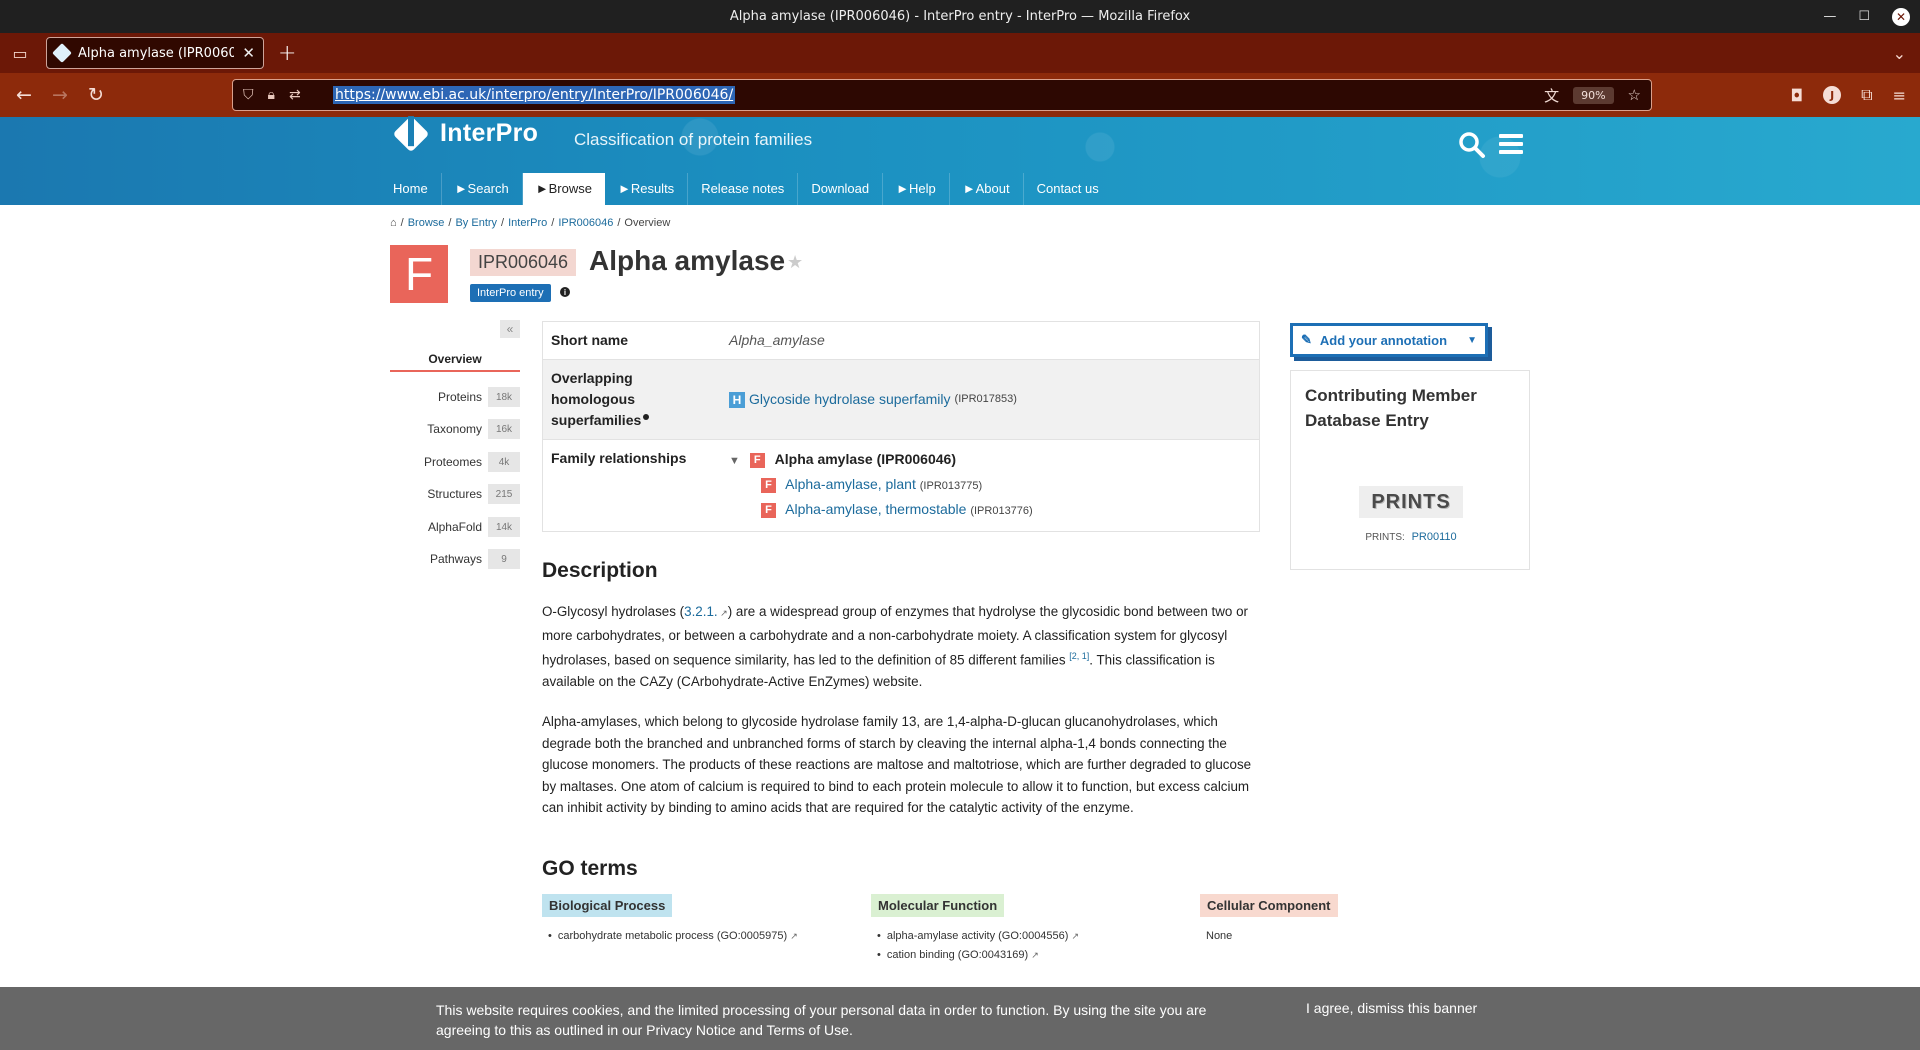 The width and height of the screenshot is (1920, 1050). I want to click on close-tab-icon: ✕, so click(248, 53).